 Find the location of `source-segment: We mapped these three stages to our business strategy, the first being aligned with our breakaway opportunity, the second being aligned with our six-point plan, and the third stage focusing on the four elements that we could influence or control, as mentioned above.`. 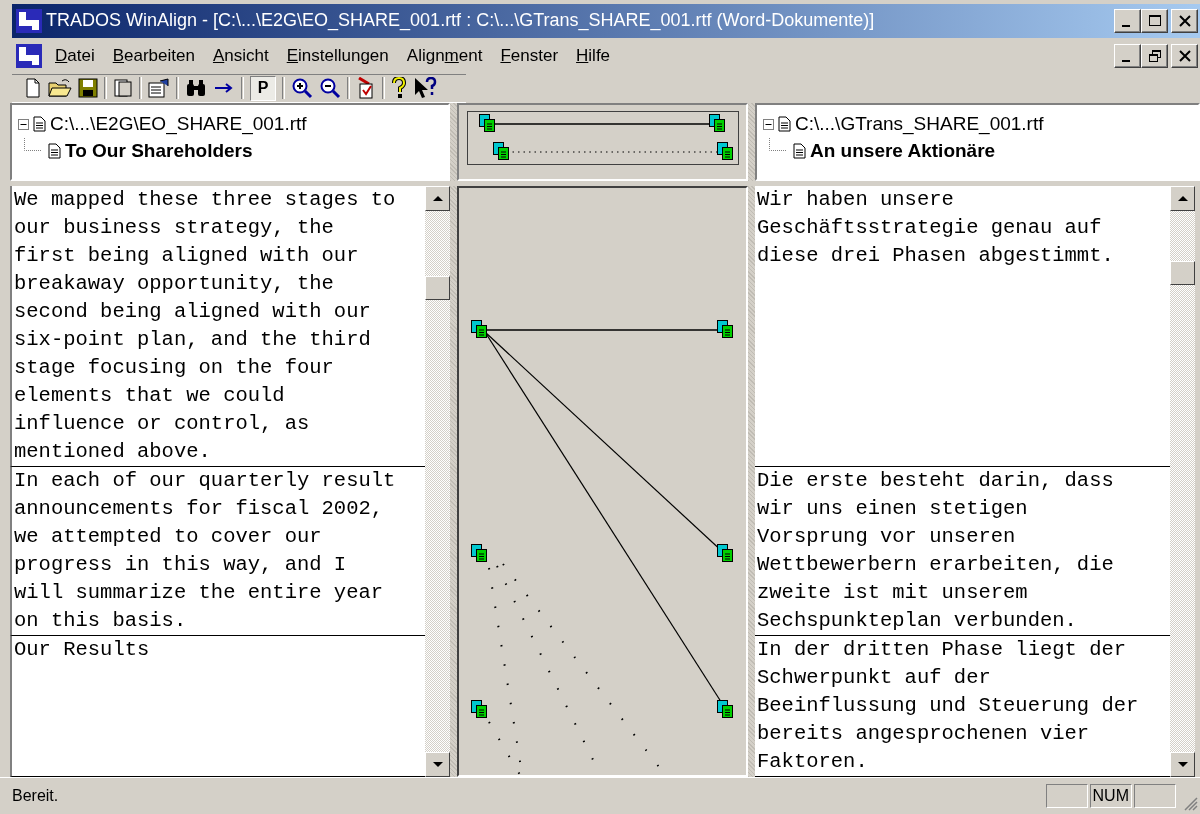

source-segment: We mapped these three stages to our business strategy, the first being aligned with our breakaway opportunity, the second being aligned with our six-point plan, and the third stage focusing on the four elements that we could influence or control, as mentioned above. is located at coordinates (217, 326).